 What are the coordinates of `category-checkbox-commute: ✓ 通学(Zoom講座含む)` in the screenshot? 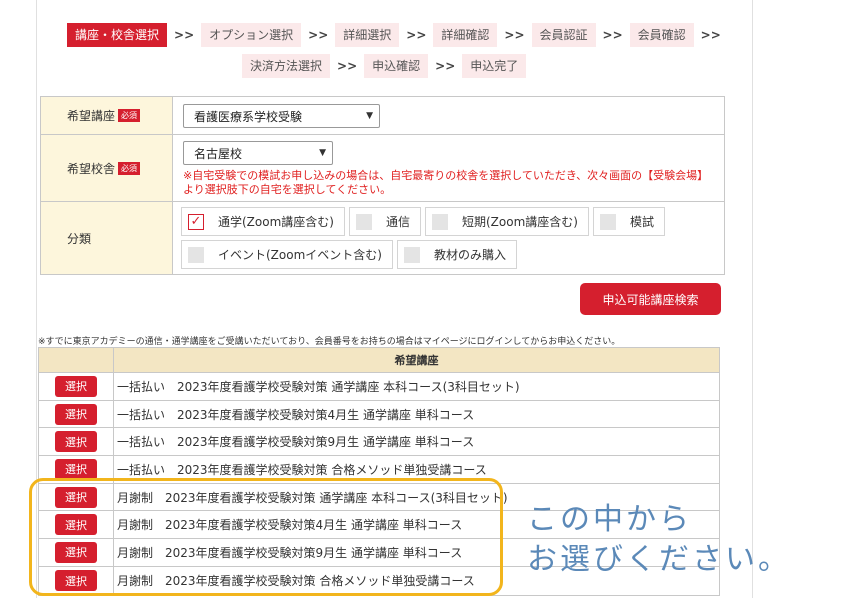 It's located at (263, 221).